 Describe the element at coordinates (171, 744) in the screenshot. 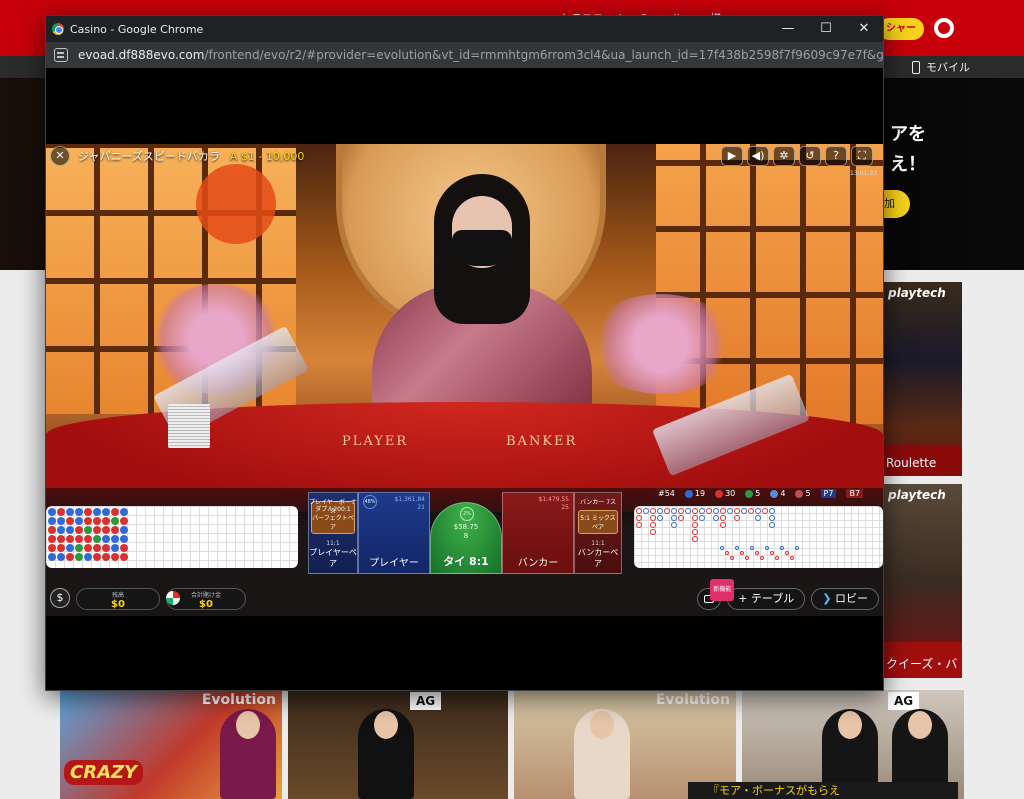

I see `game-tile-crazy: Evolution CRAZY` at that location.